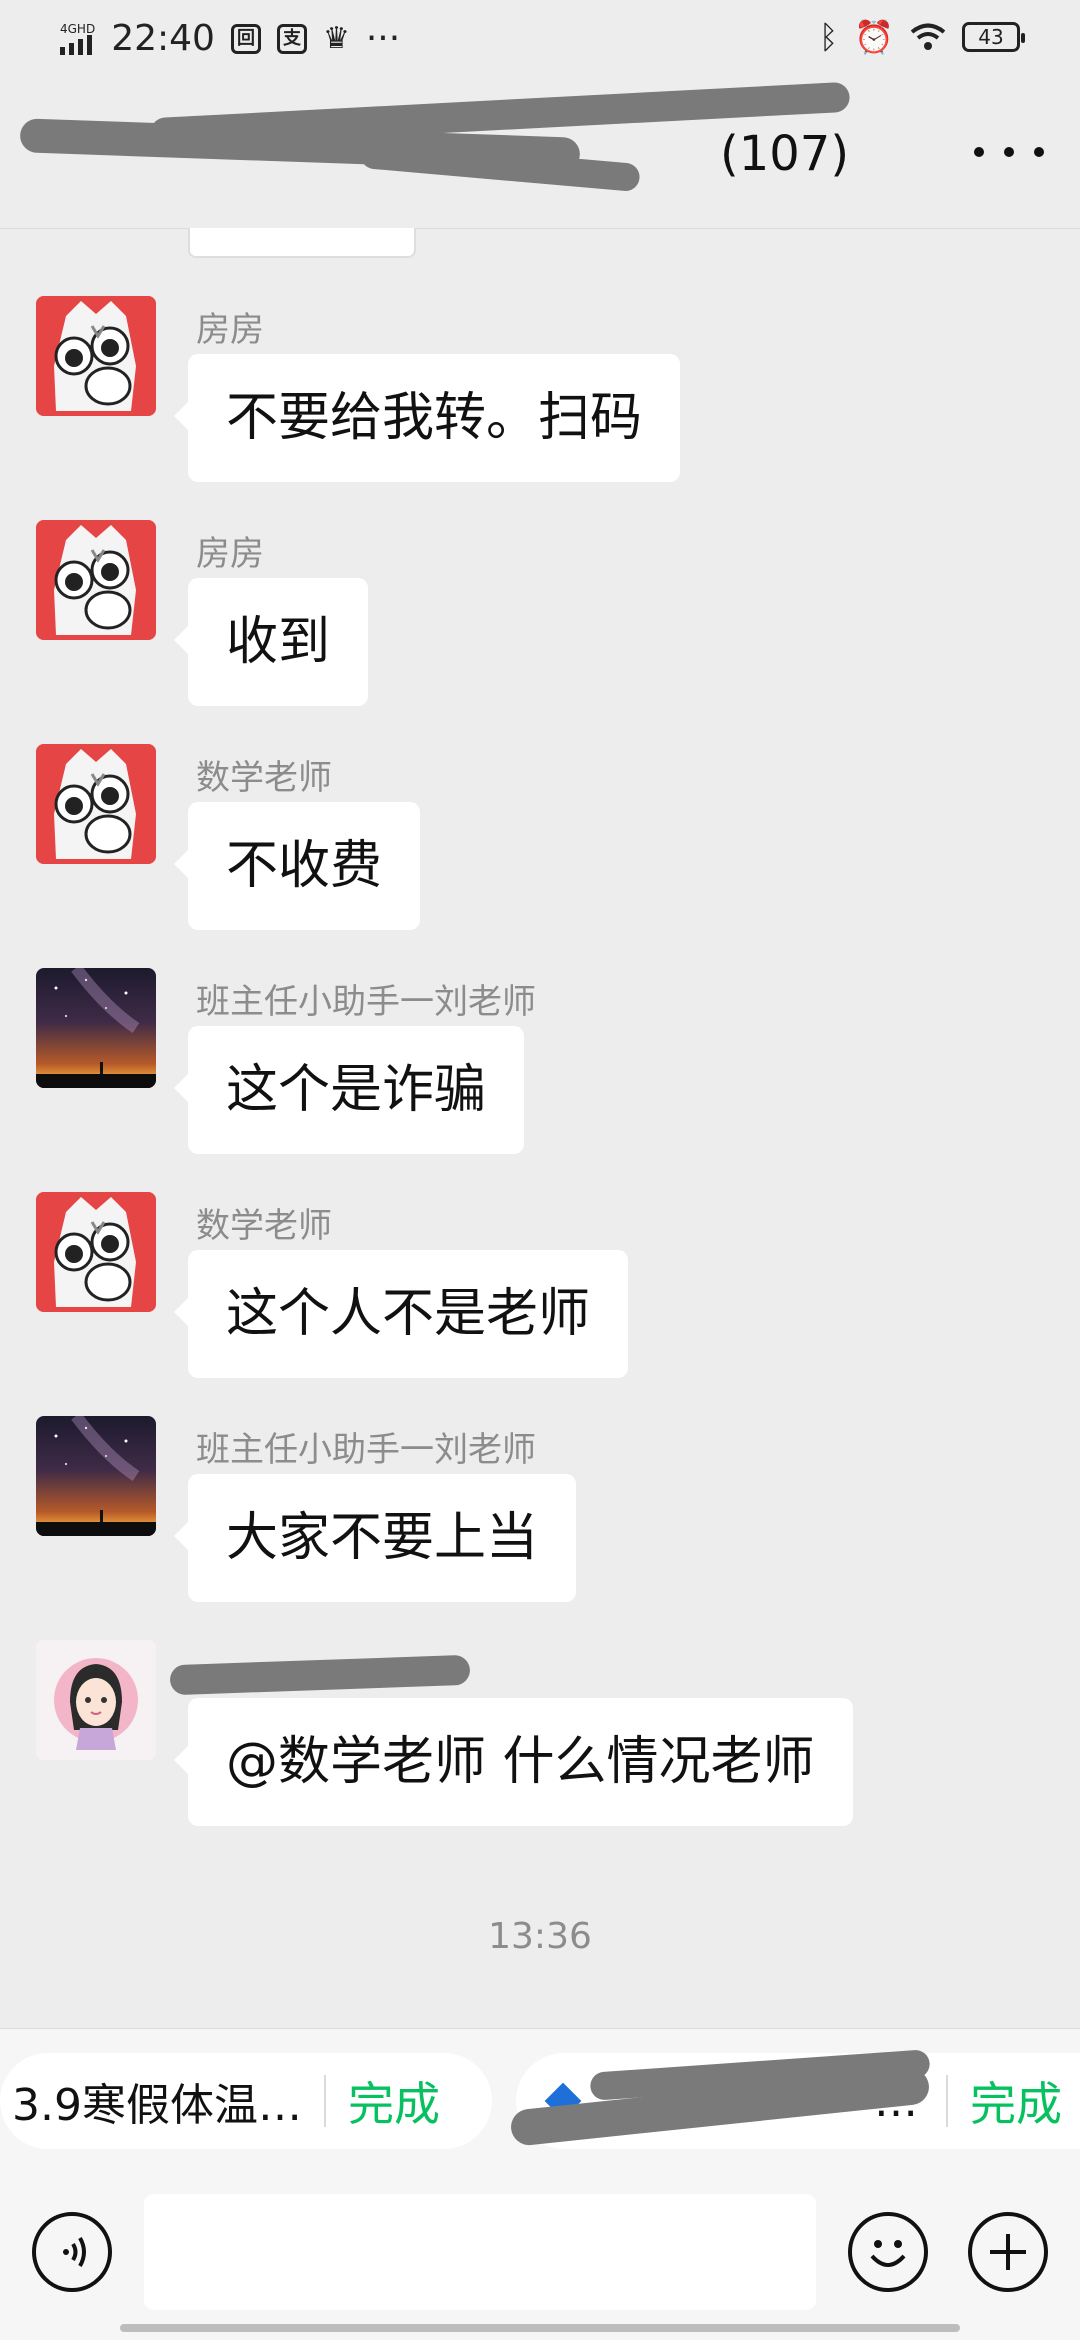 The width and height of the screenshot is (1080, 2340). What do you see at coordinates (540, 2099) in the screenshot?
I see `quick-reply-strip: 3.9寒假体温… 完成 … 完成` at bounding box center [540, 2099].